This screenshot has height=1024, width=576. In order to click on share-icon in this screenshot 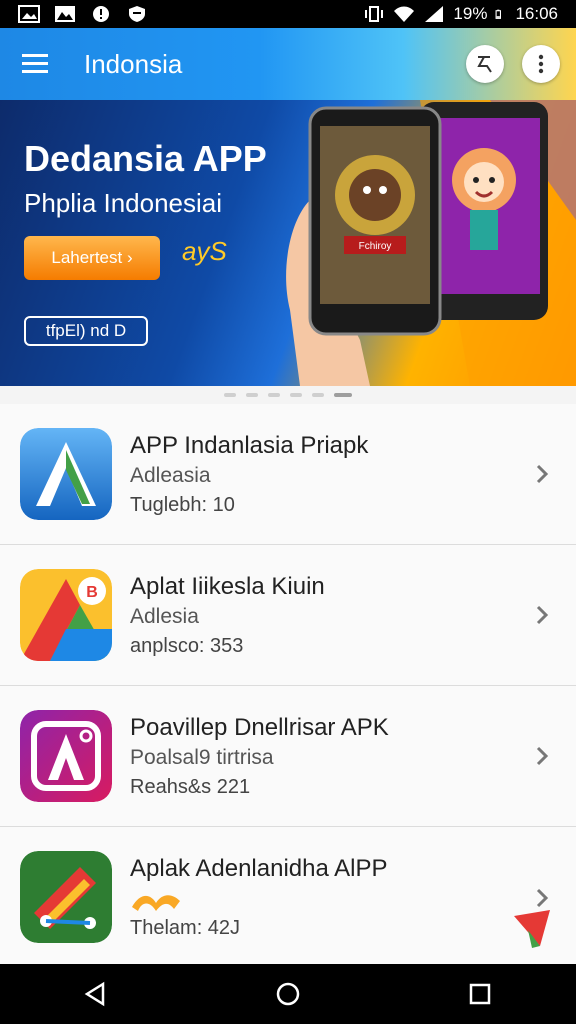, I will do `click(484, 64)`.